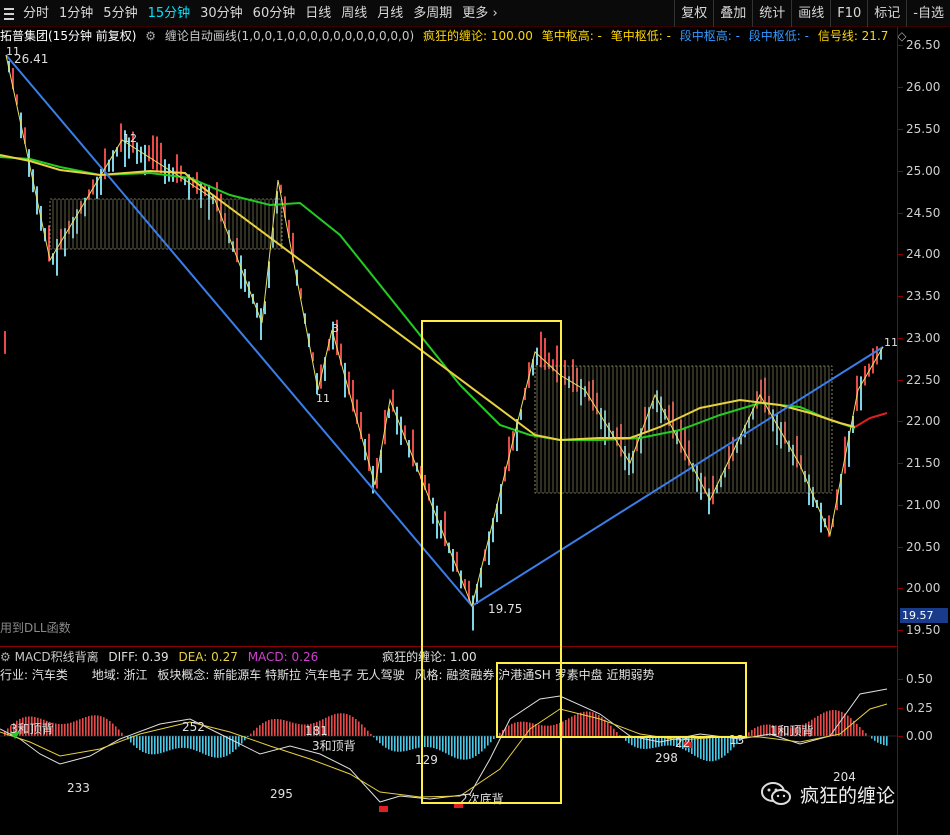 The image size is (950, 835). What do you see at coordinates (390, 13) in the screenshot?
I see `tab-monthly: 月线` at bounding box center [390, 13].